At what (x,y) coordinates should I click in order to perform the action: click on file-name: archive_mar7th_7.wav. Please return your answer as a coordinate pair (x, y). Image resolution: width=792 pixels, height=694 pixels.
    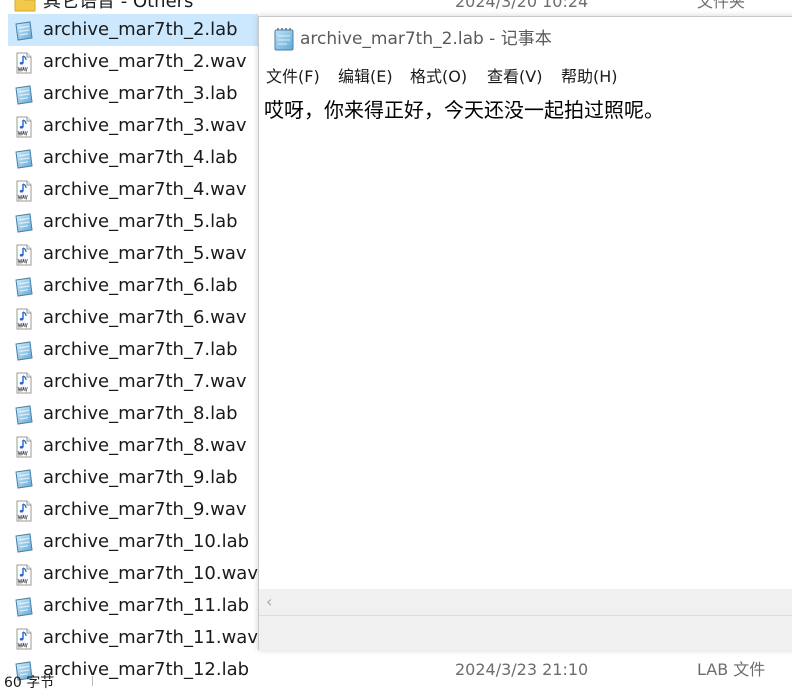
    Looking at the image, I should click on (145, 381).